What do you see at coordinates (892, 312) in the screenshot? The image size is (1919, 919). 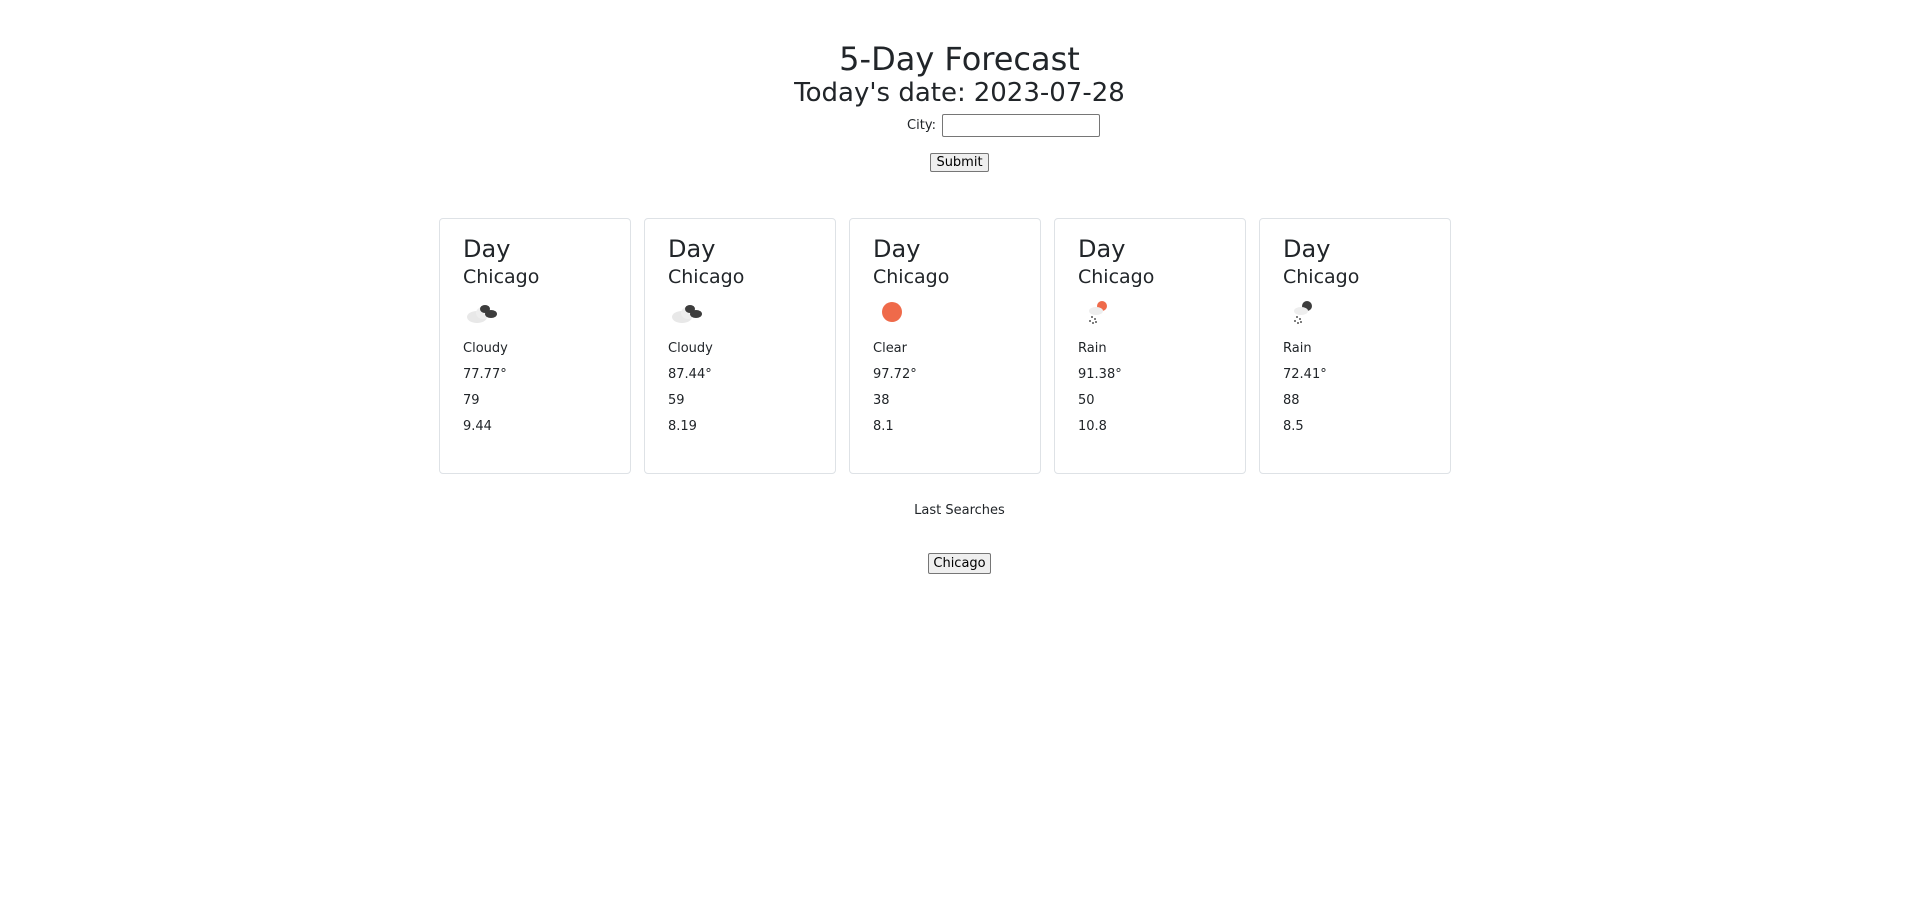 I see `sun-icon` at bounding box center [892, 312].